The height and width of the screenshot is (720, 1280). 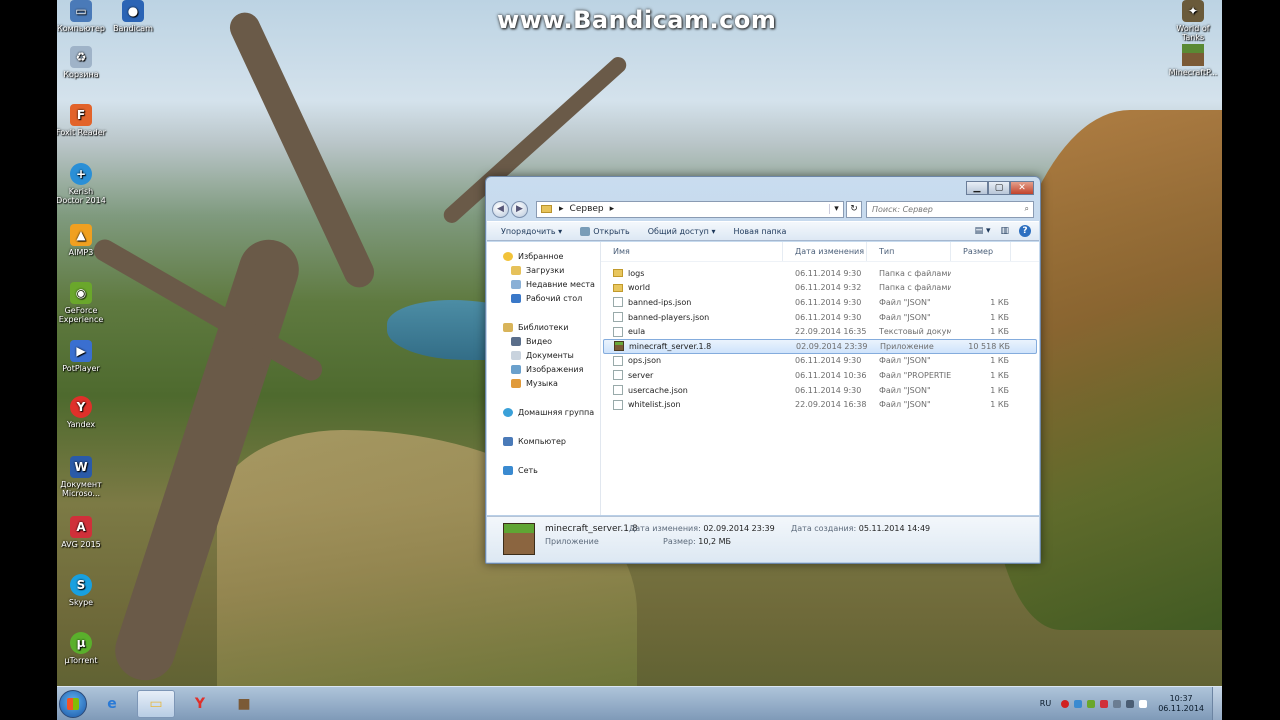 I want to click on nav-desktop: Рабочий стол, so click(x=543, y=299).